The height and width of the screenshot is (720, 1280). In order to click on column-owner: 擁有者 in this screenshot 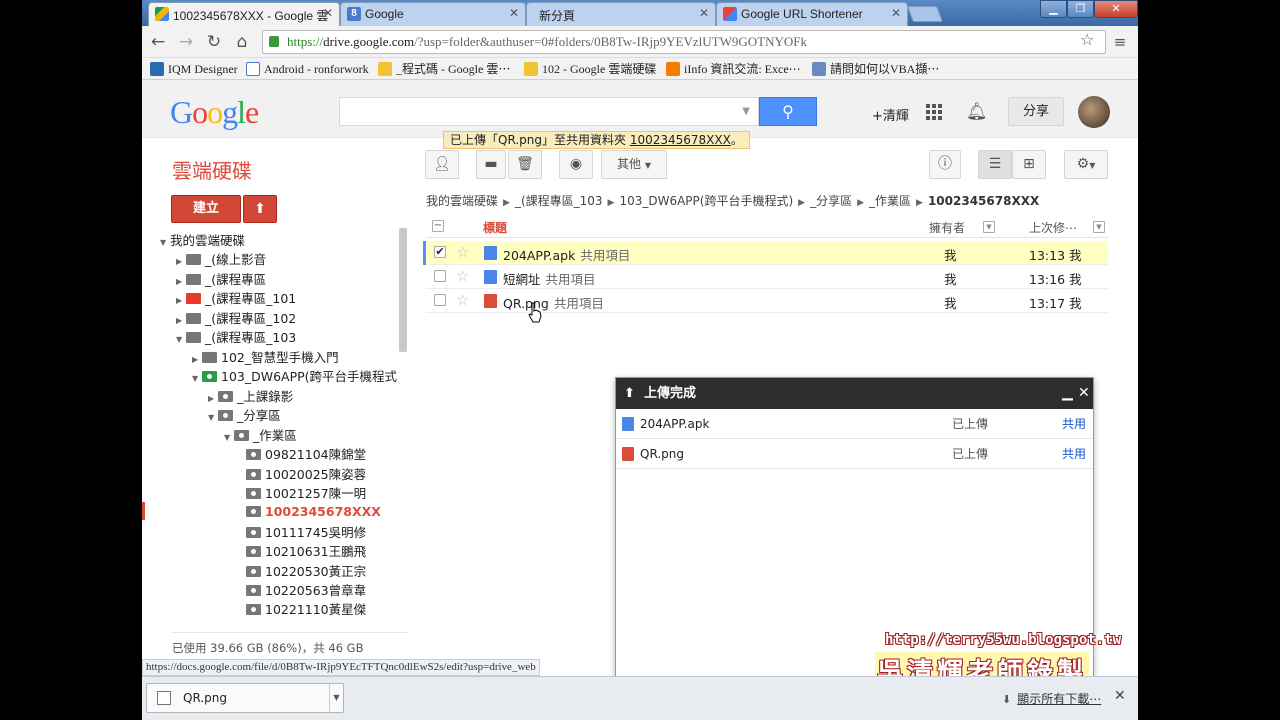, I will do `click(947, 227)`.